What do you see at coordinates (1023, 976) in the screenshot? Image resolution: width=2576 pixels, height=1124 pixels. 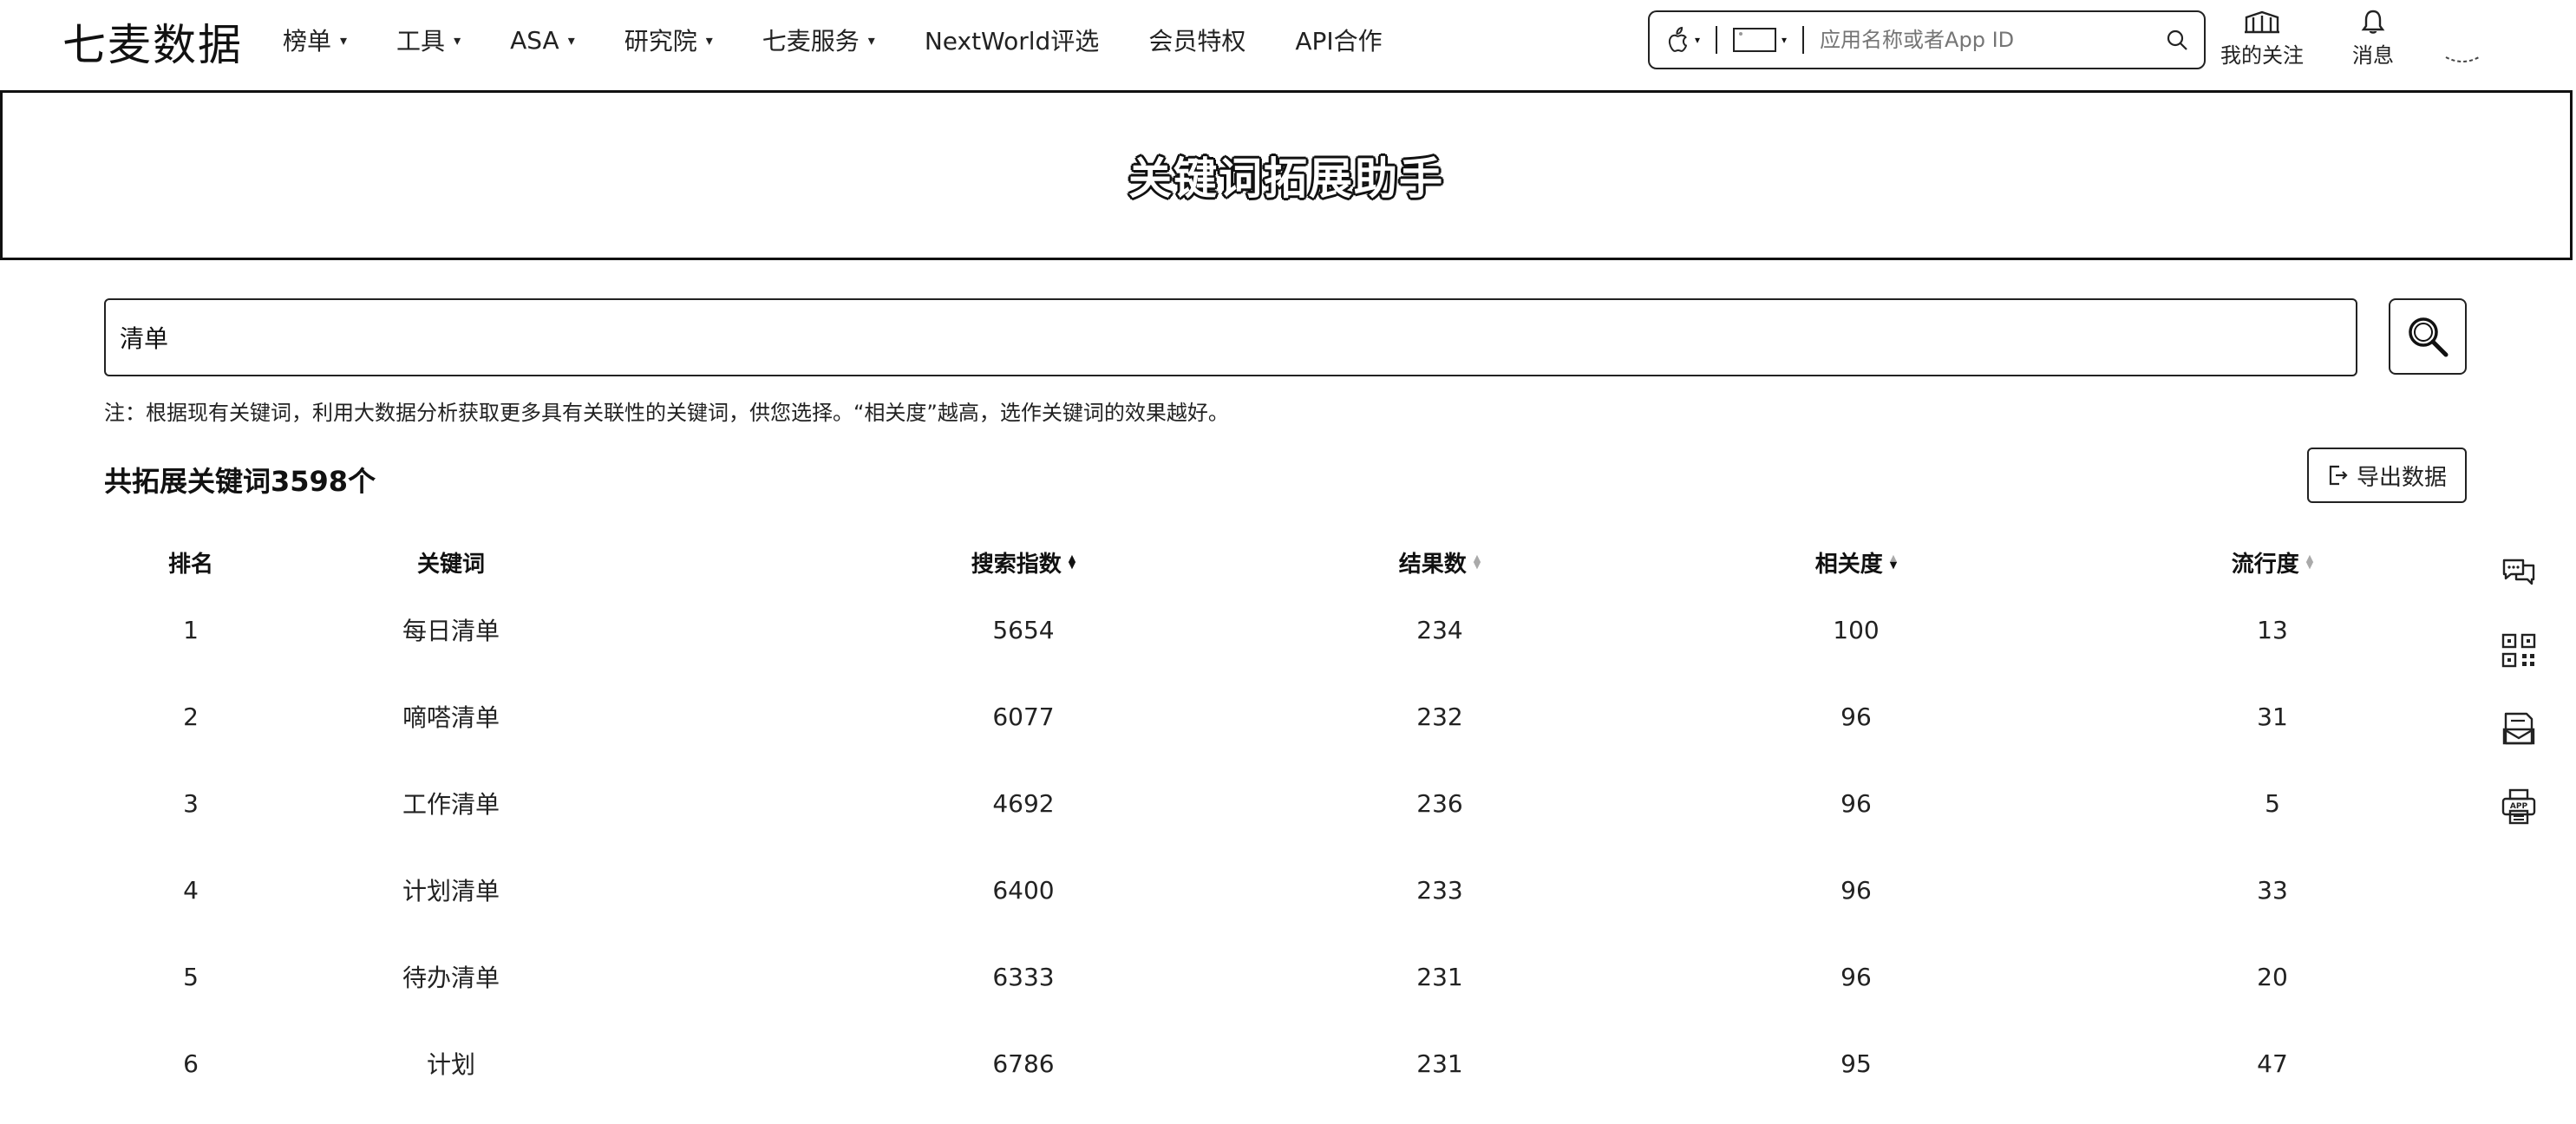 I see `search-index-cell: 6333` at bounding box center [1023, 976].